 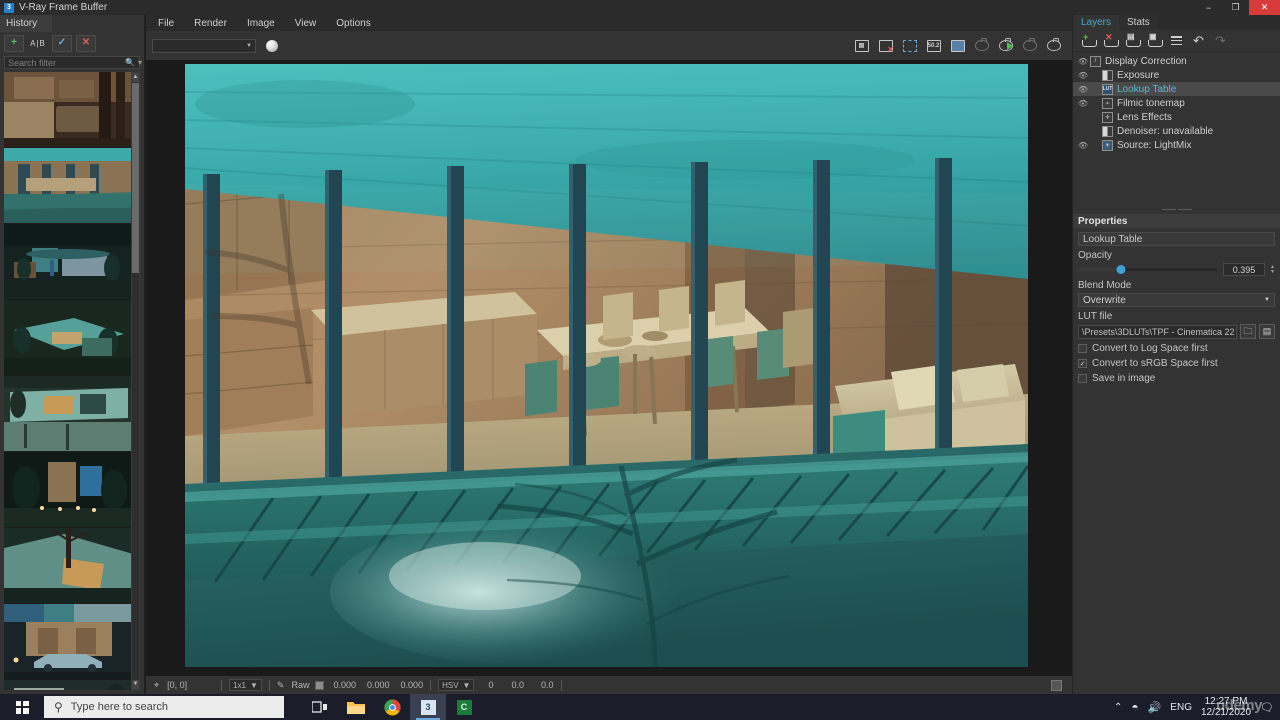 I want to click on layer-row-lens-effects: ✛ Lens Effects, so click(x=1176, y=117).